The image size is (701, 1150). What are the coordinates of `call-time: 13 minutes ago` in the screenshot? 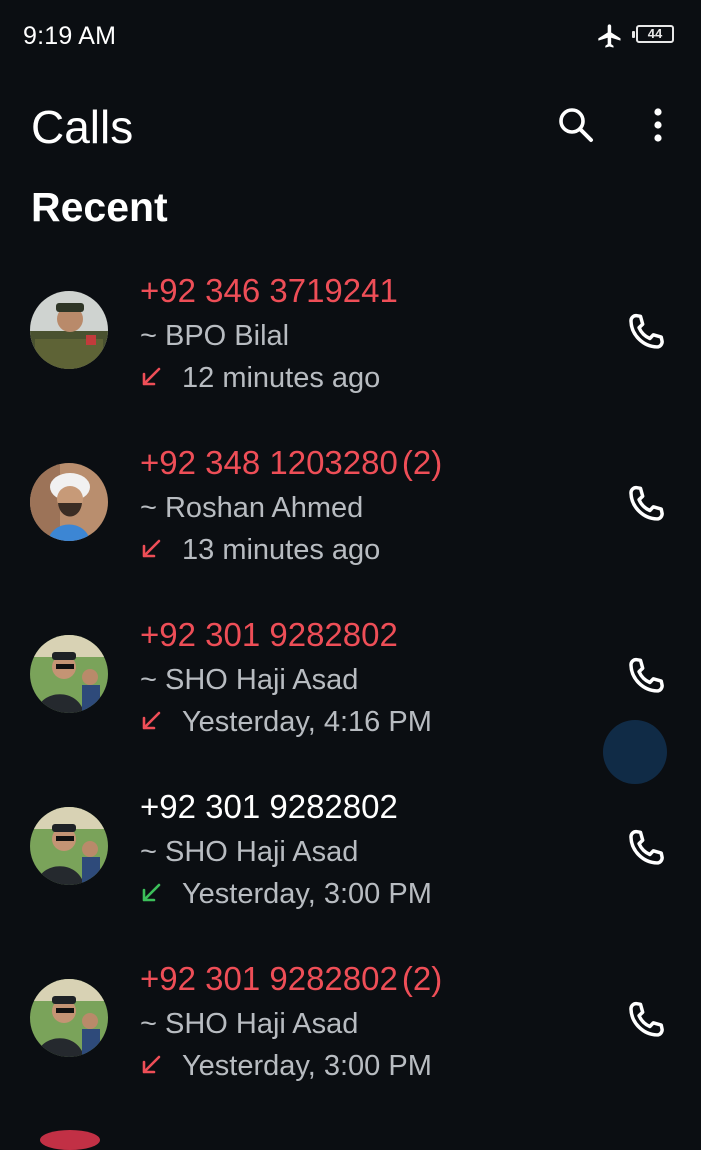 It's located at (281, 550).